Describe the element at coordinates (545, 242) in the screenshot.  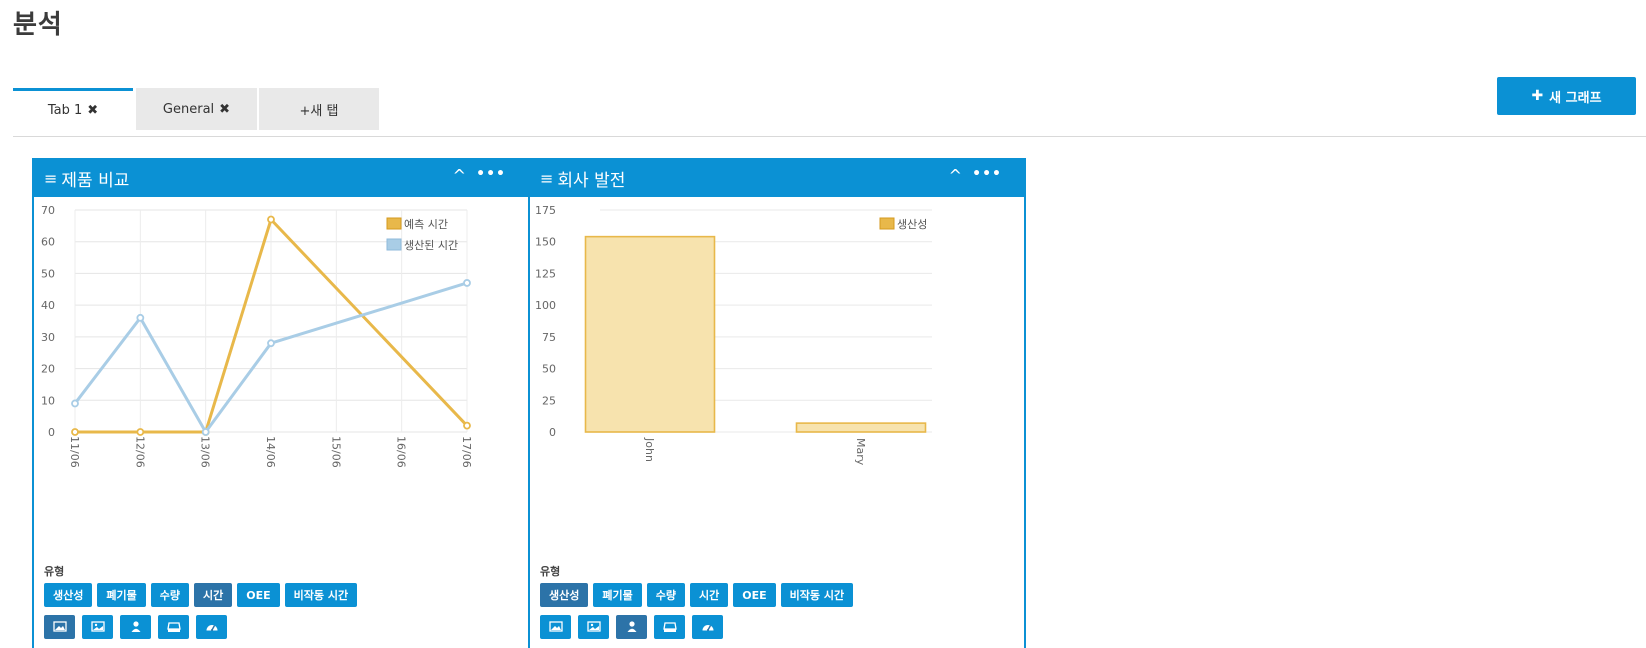
I see `y-tick-label: 150` at that location.